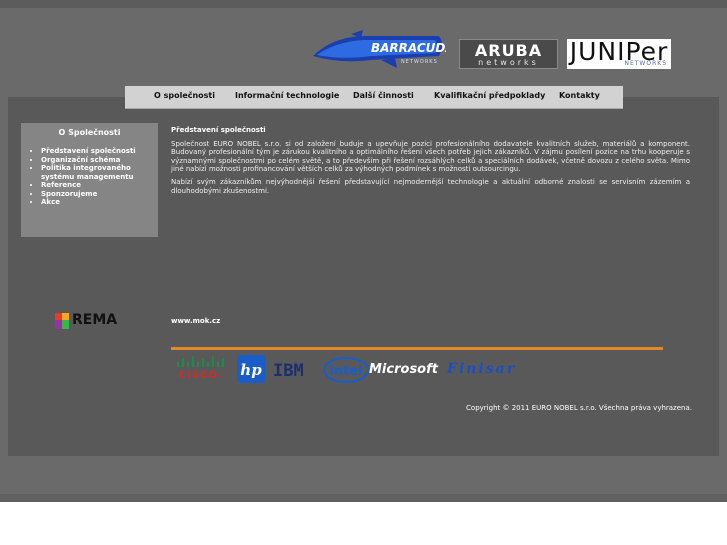 Image resolution: width=727 pixels, height=545 pixels. What do you see at coordinates (287, 95) in the screenshot?
I see `nav-item-informacni-technologie: Informační technologie` at bounding box center [287, 95].